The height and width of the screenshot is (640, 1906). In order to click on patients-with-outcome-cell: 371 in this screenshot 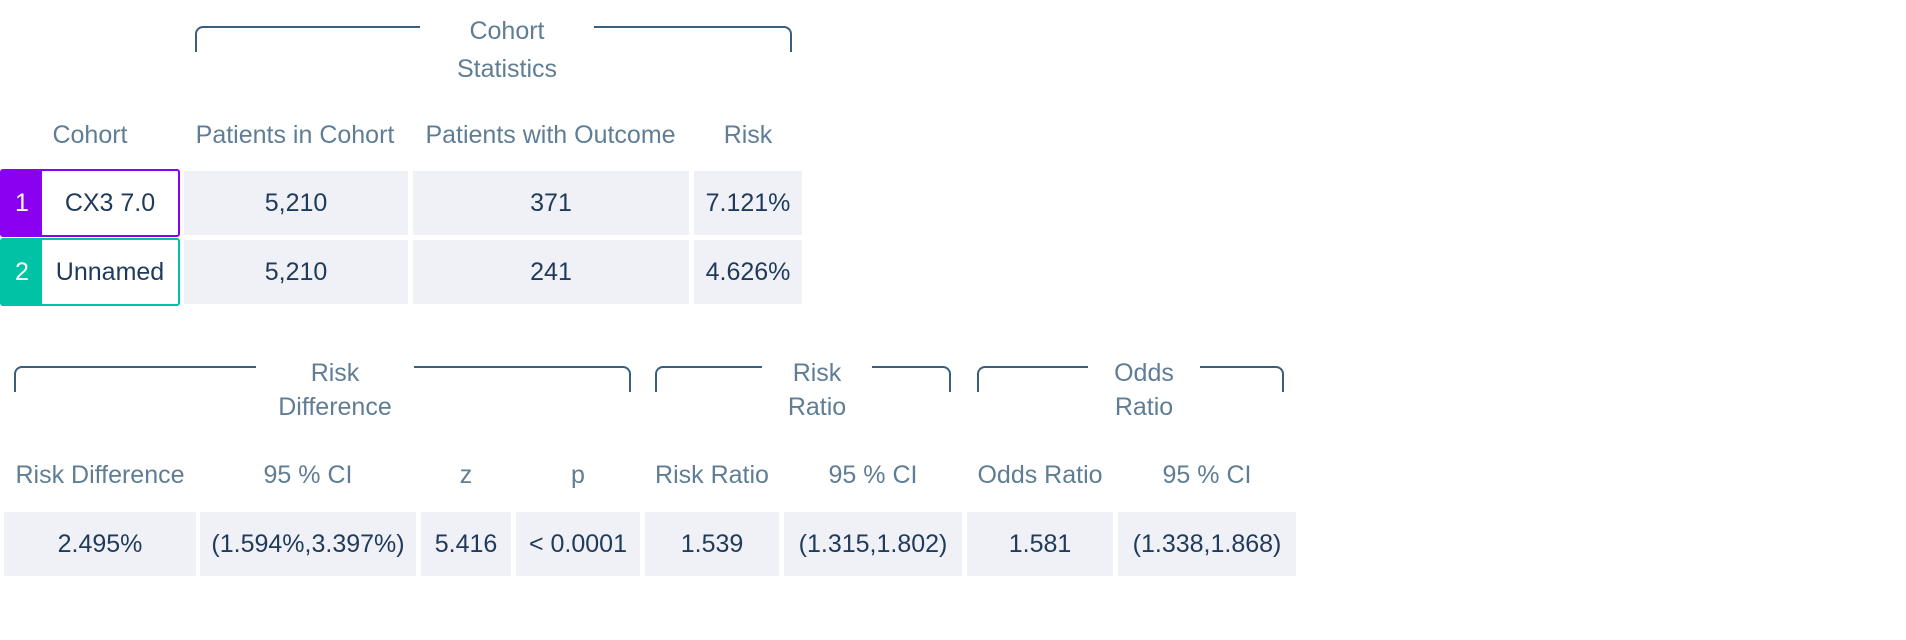, I will do `click(551, 203)`.